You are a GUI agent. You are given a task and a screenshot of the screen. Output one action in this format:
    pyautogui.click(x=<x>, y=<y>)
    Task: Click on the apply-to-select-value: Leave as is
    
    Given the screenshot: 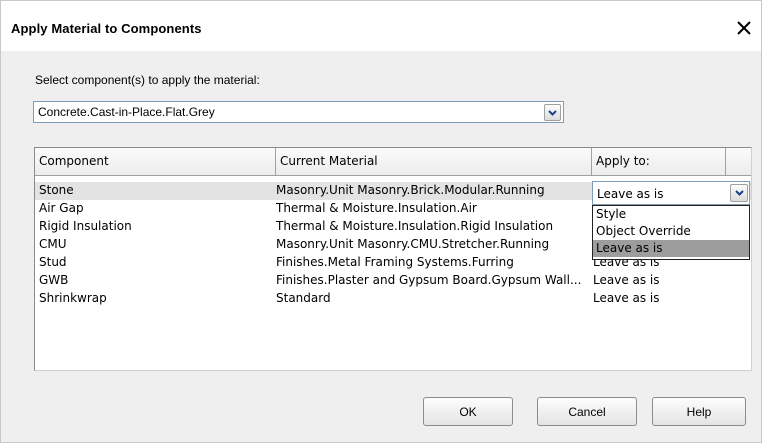 What is the action you would take?
    pyautogui.click(x=630, y=194)
    